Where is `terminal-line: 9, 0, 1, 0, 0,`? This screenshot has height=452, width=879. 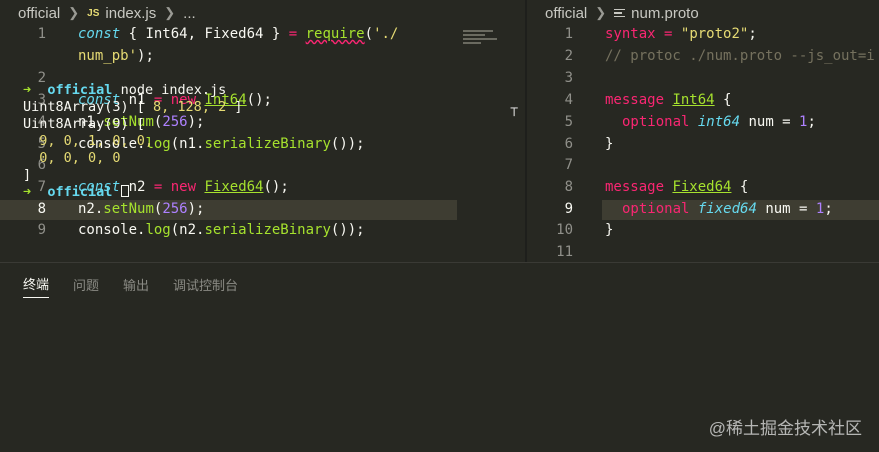 terminal-line: 9, 0, 1, 0, 0, is located at coordinates (88, 141).